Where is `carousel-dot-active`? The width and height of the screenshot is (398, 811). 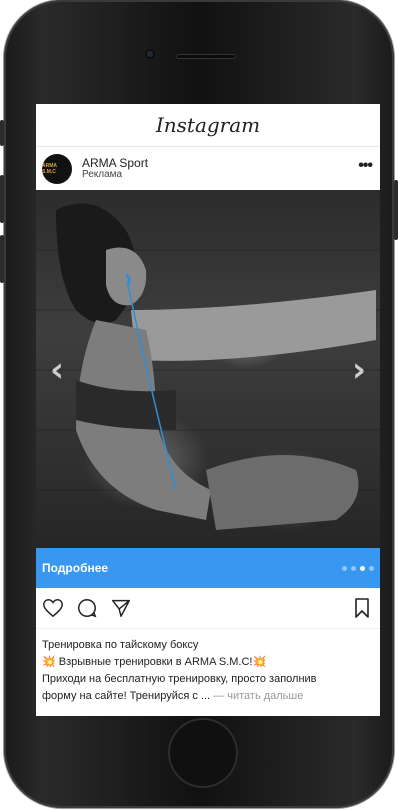
carousel-dot-active is located at coordinates (362, 568).